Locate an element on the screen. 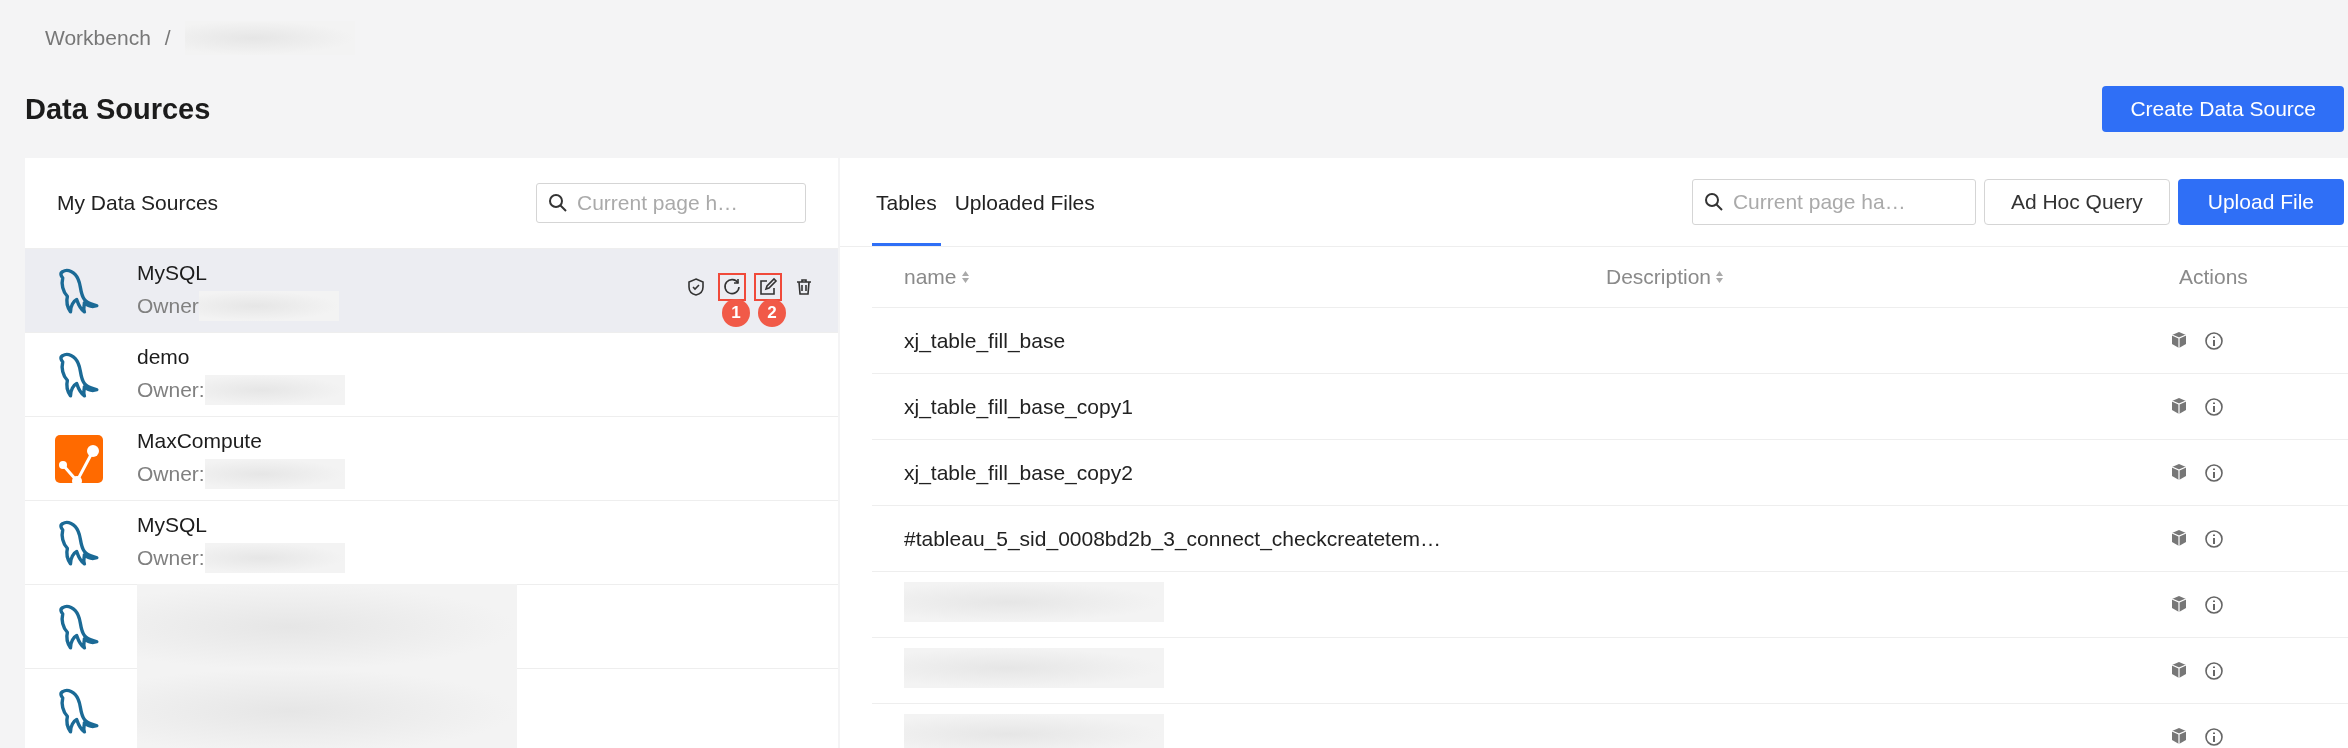 This screenshot has height=748, width=2348. maxcompute-logo-icon is located at coordinates (79, 458).